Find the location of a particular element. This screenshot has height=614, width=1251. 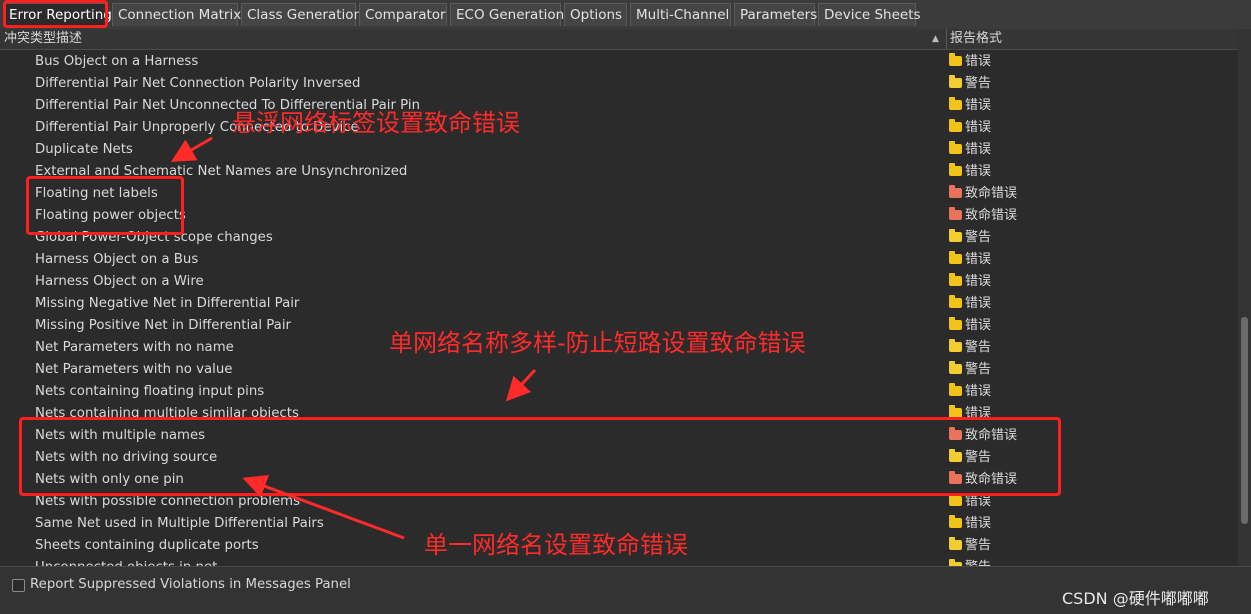

arrow-floating is located at coordinates (191, 149).